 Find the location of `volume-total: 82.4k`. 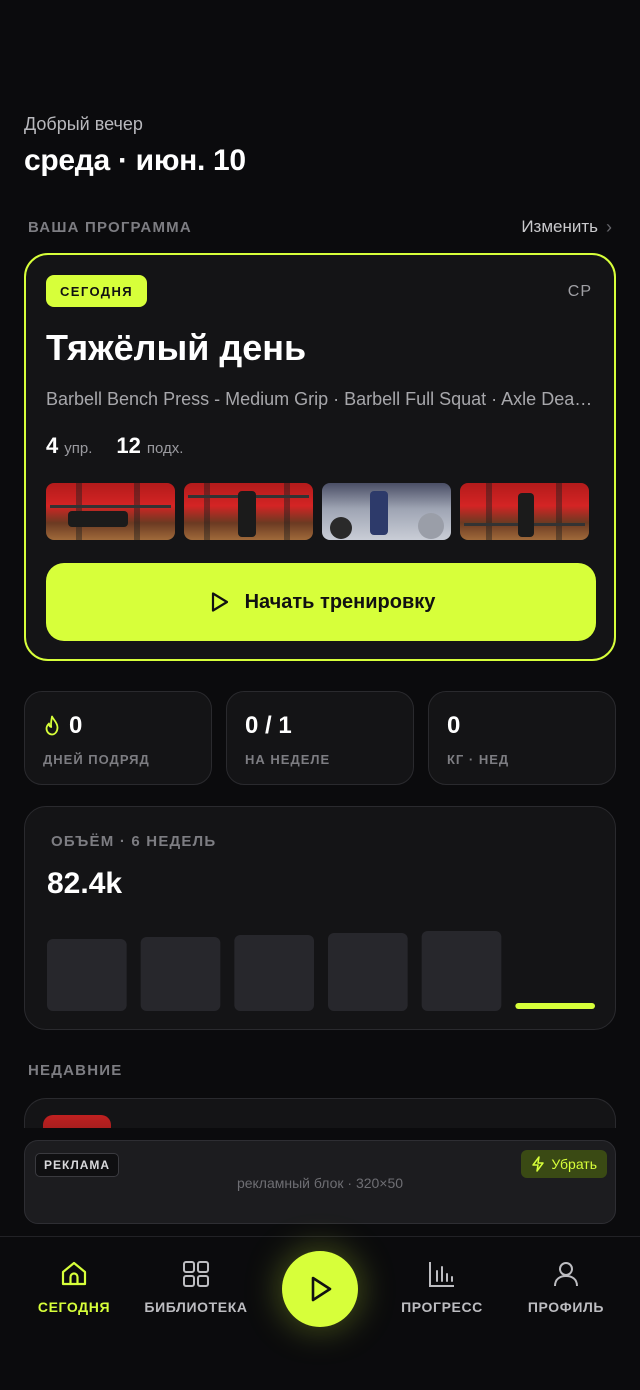

volume-total: 82.4k is located at coordinates (85, 883).